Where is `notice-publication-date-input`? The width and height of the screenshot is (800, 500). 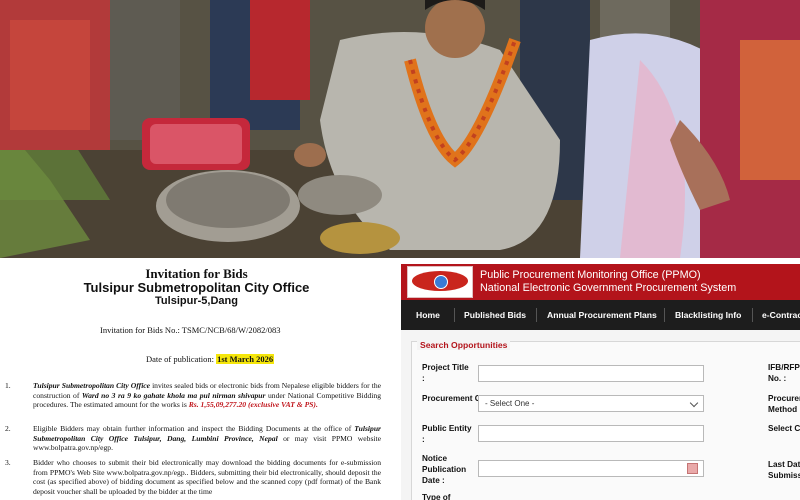 notice-publication-date-input is located at coordinates (591, 468).